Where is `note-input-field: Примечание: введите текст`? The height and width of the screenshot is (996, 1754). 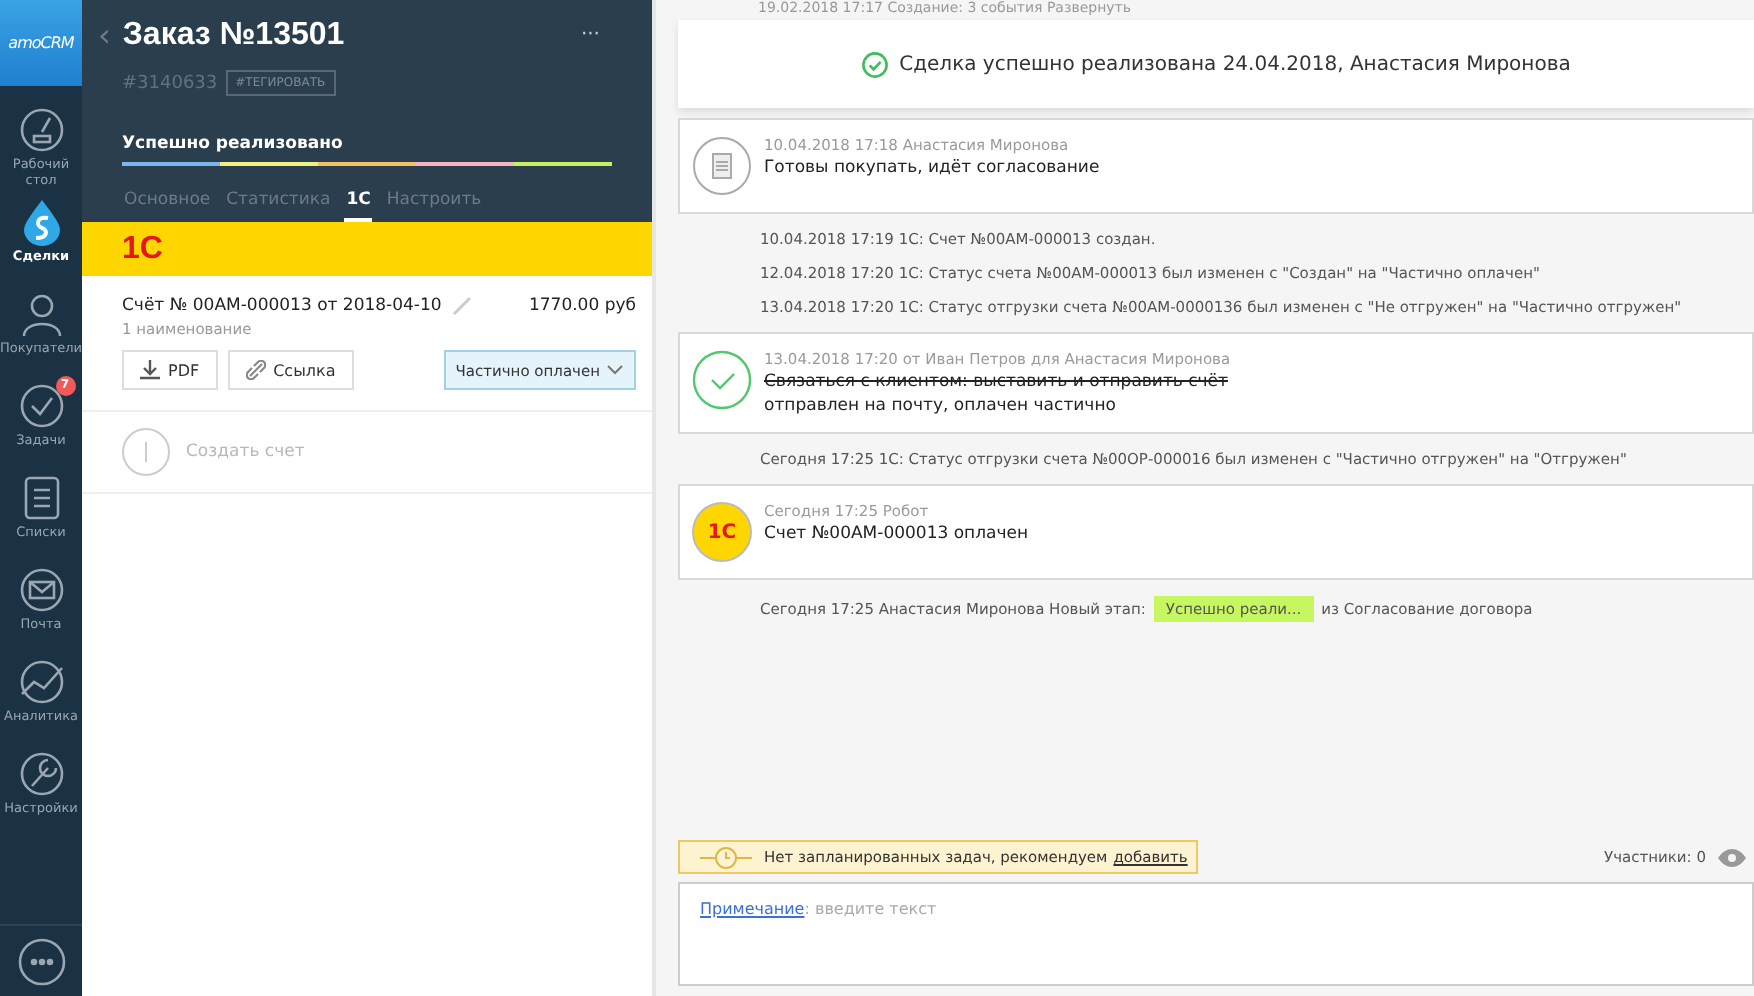
note-input-field: Примечание: введите текст is located at coordinates (1216, 934).